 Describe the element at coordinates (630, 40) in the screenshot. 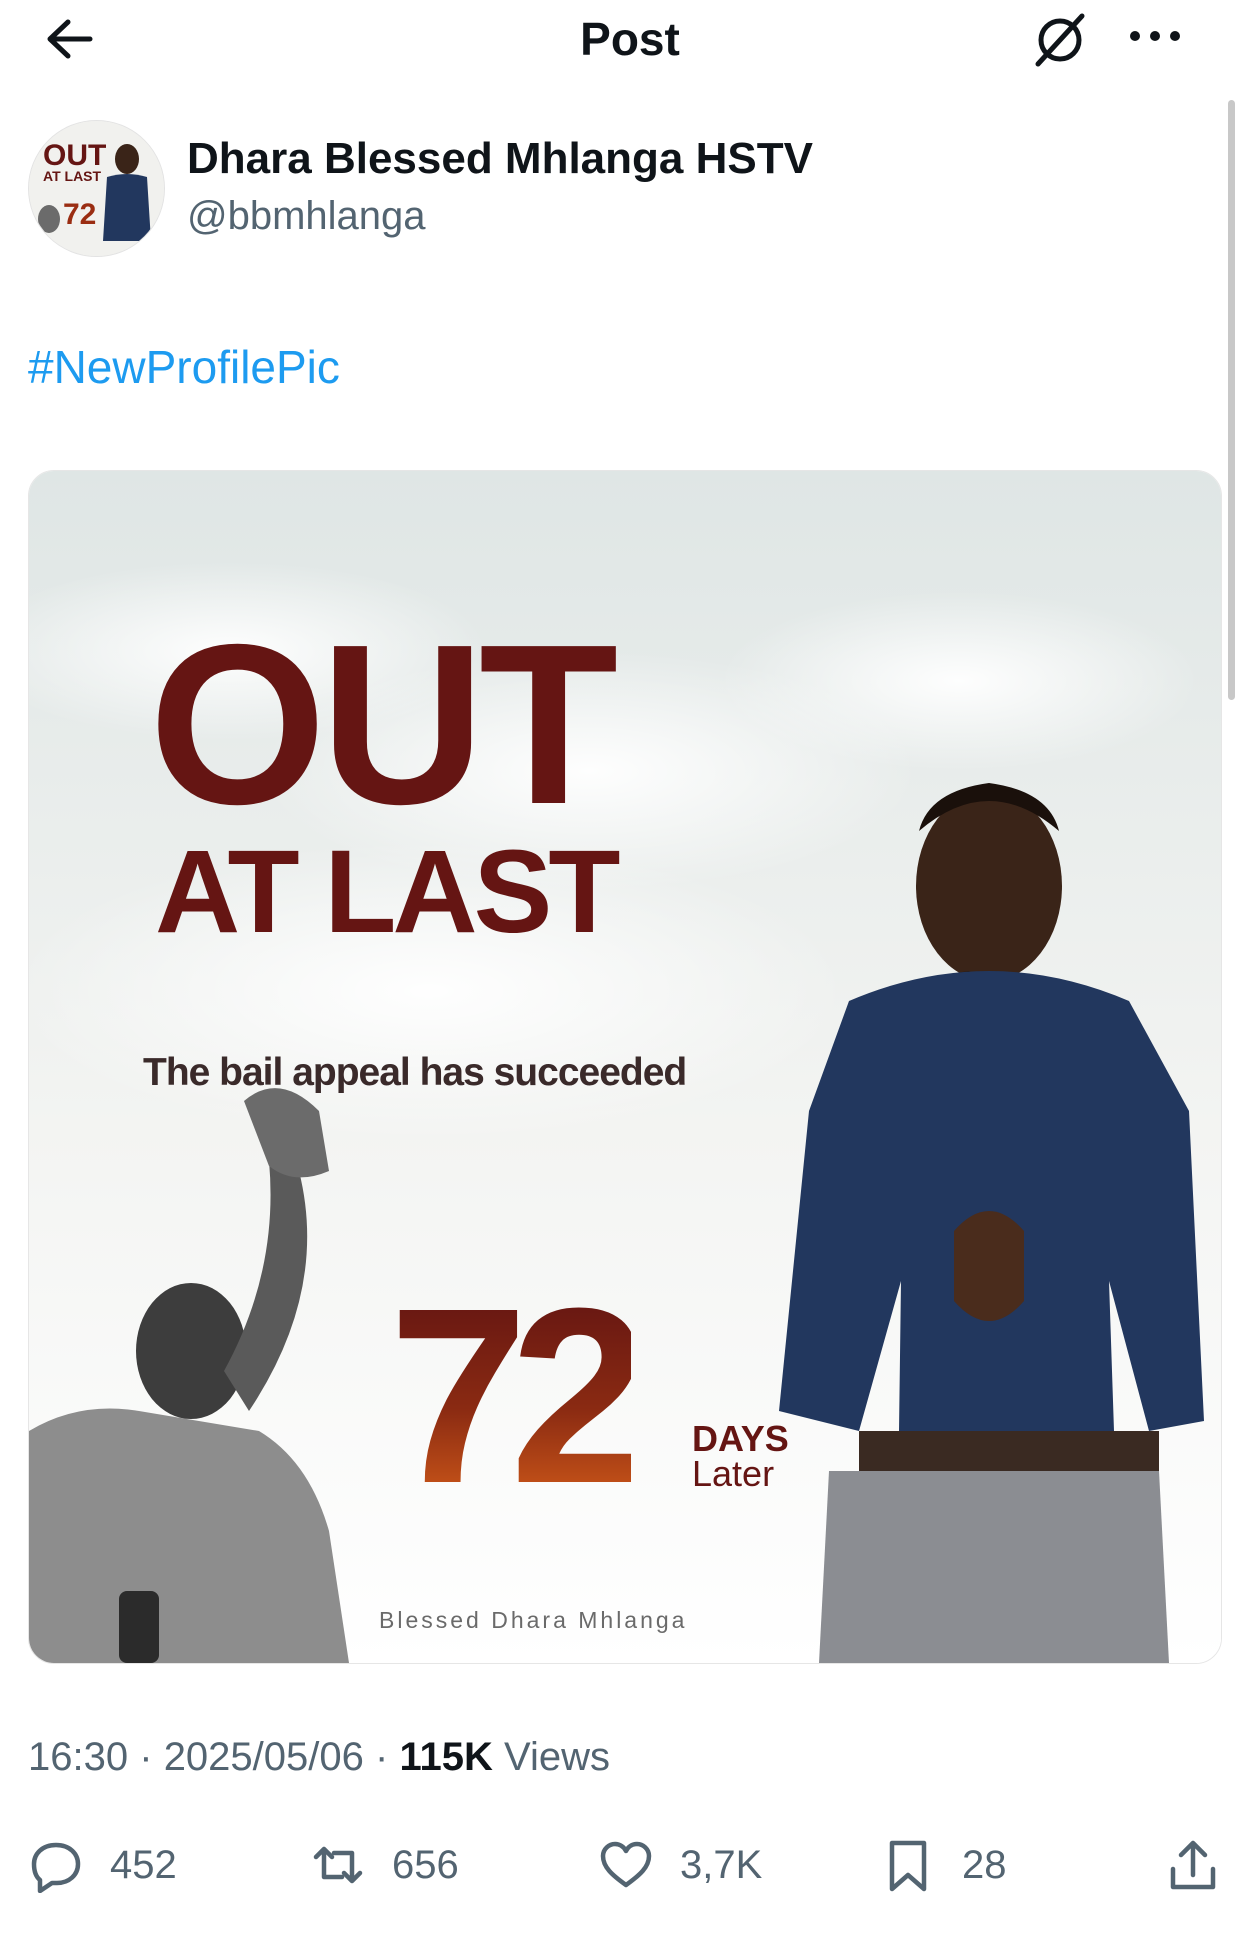

I see `top-bar: Post` at that location.